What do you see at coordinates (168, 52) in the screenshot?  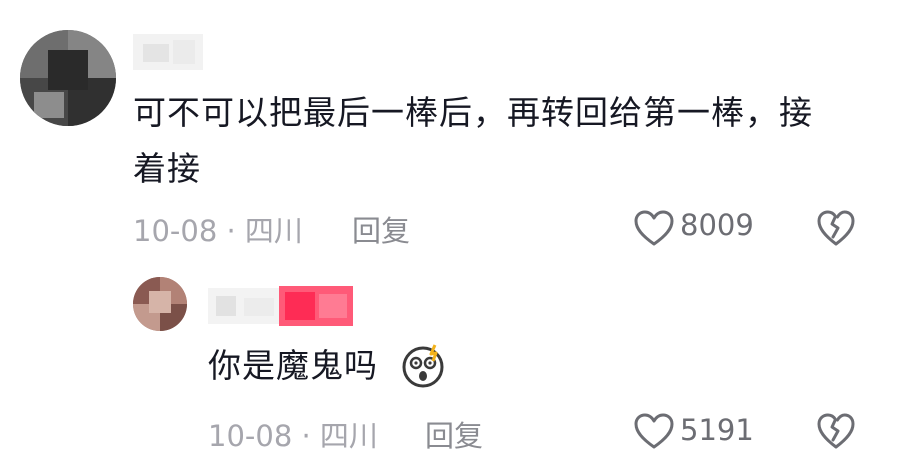 I see `commenter-username-blurred` at bounding box center [168, 52].